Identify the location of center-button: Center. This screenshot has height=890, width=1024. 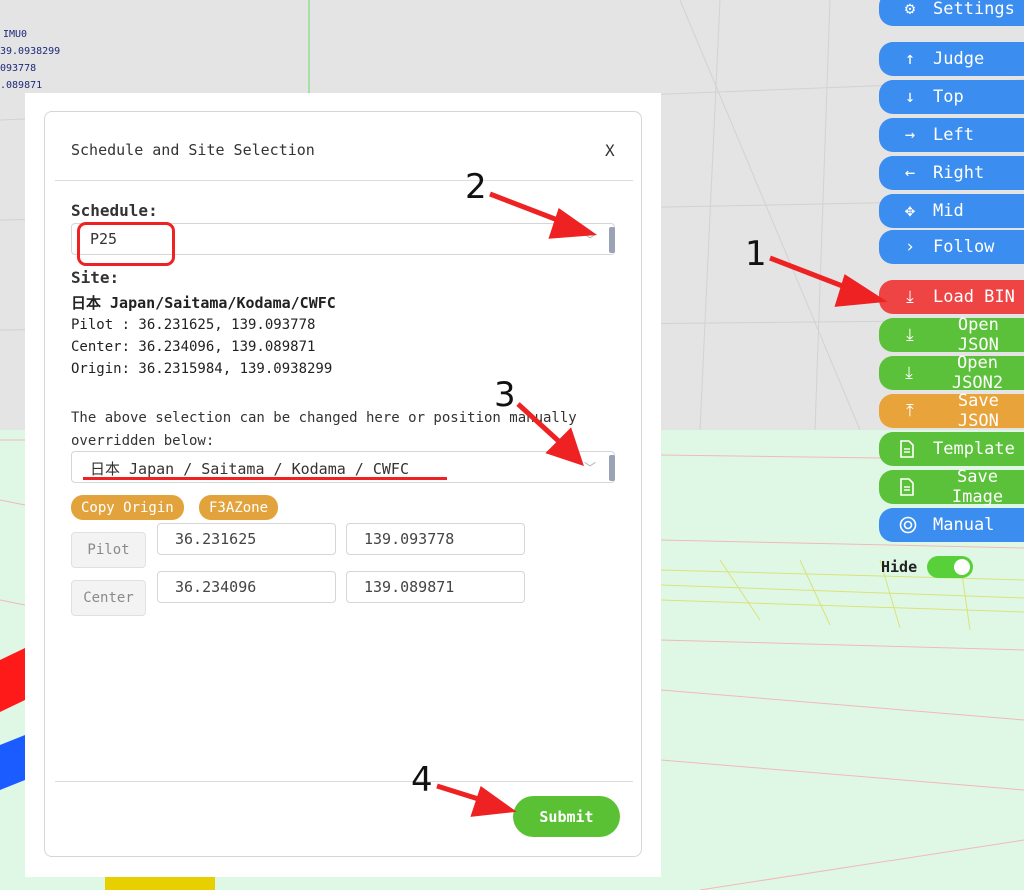
(108, 598).